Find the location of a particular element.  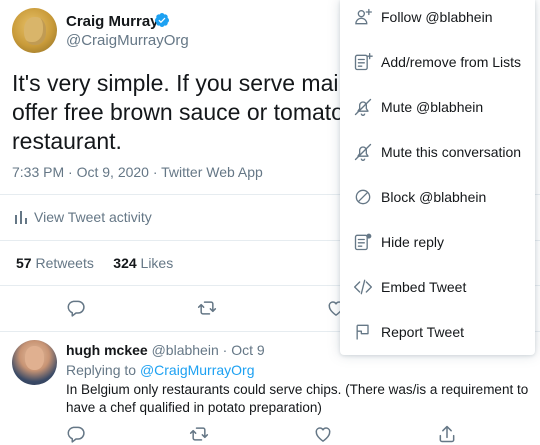

menu-item-follow: Follow @blabhein is located at coordinates (437, 19).